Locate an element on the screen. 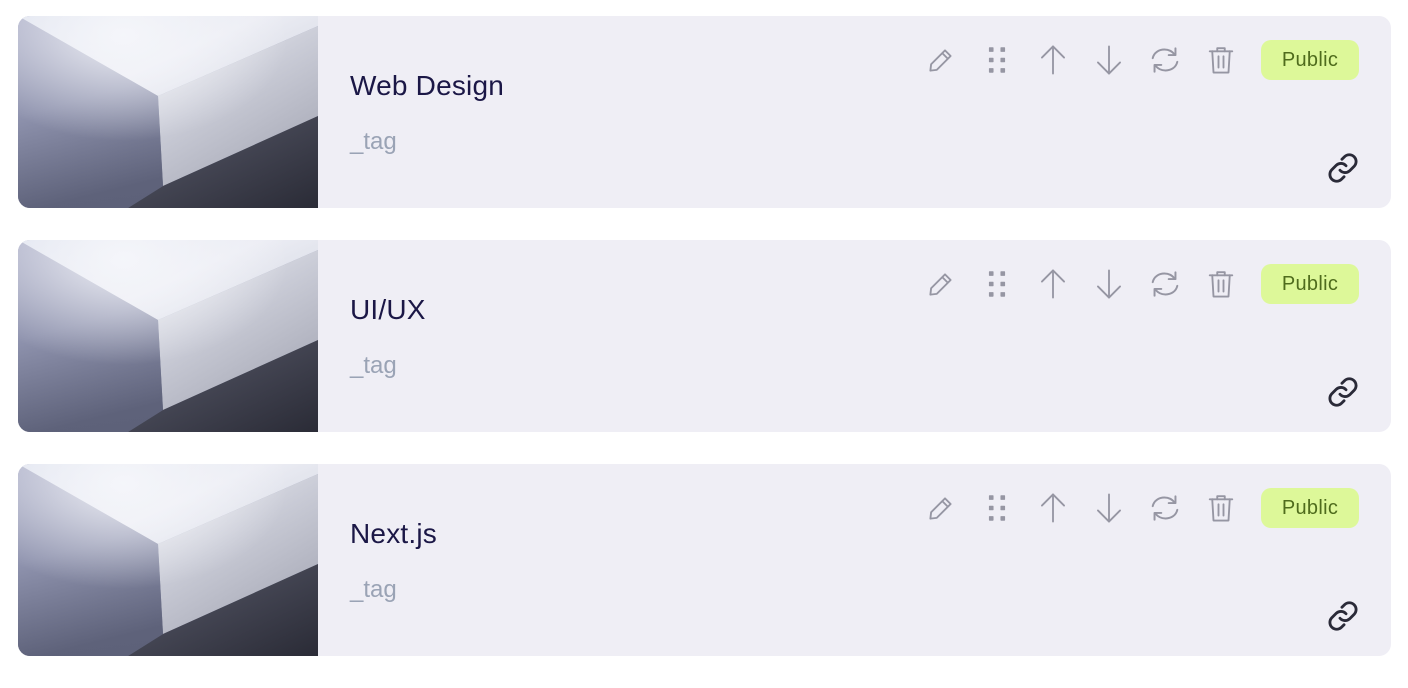 Image resolution: width=1408 pixels, height=688 pixels. card-title: Web Design is located at coordinates (427, 85).